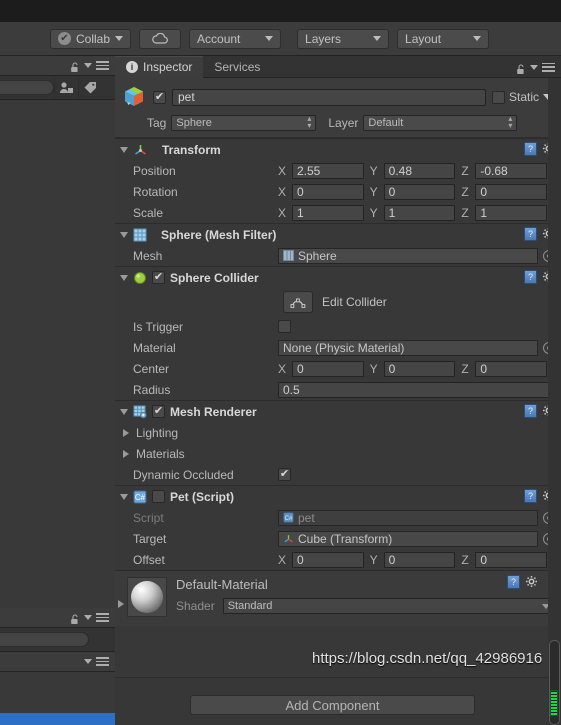  What do you see at coordinates (282, 368) in the screenshot?
I see `axis-x-label: X` at bounding box center [282, 368].